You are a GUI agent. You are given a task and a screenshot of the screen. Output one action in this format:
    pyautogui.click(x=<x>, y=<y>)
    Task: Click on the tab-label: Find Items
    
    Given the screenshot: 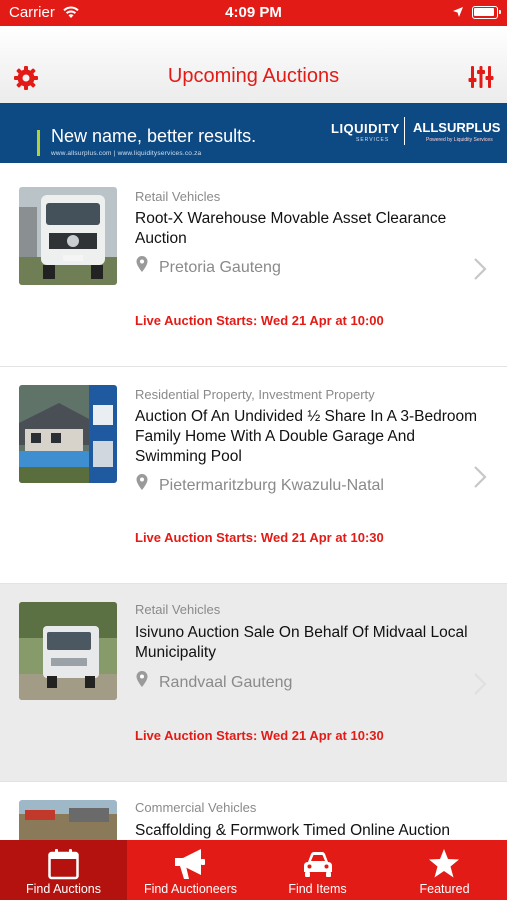 What is the action you would take?
    pyautogui.click(x=317, y=889)
    